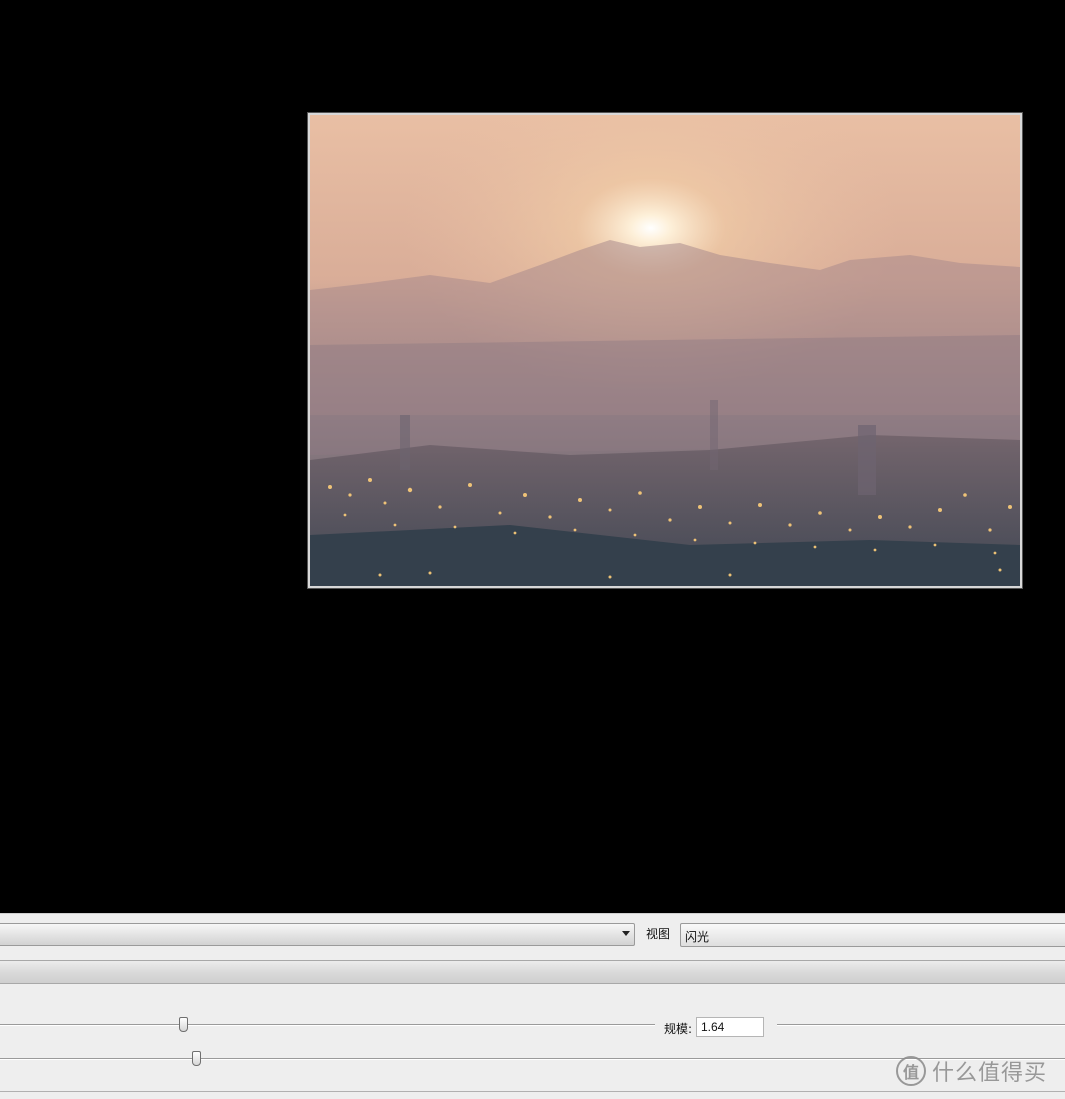 The width and height of the screenshot is (1065, 1099). Describe the element at coordinates (872, 935) in the screenshot. I see `view-dropdown: 闪光` at that location.